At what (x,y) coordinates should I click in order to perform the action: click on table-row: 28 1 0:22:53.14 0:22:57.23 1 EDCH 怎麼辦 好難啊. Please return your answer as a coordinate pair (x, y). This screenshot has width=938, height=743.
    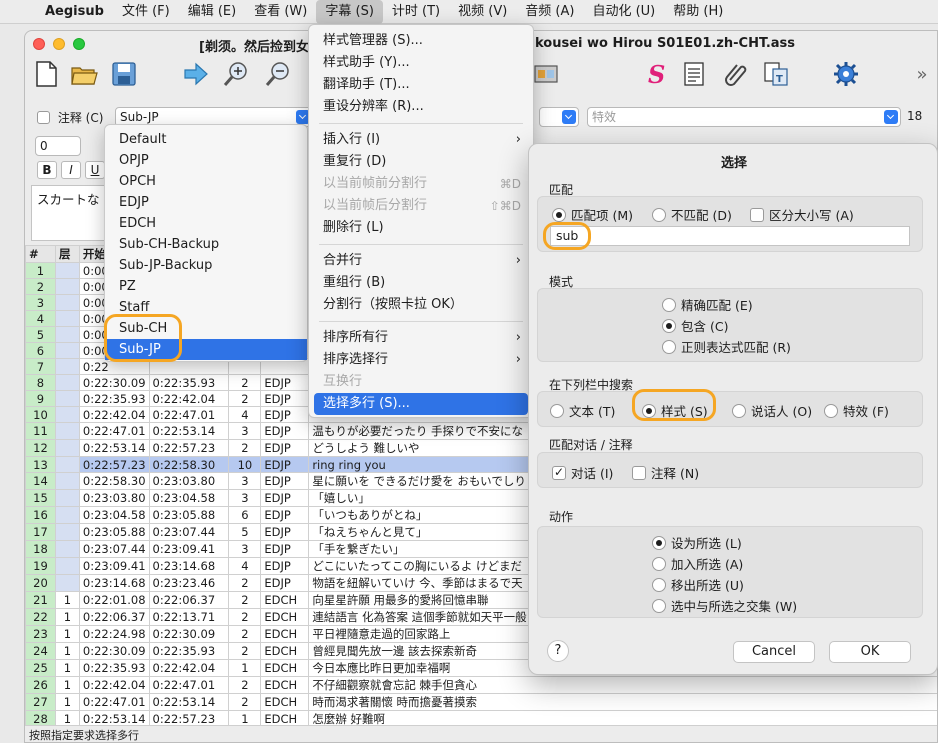
    Looking at the image, I should click on (481, 717).